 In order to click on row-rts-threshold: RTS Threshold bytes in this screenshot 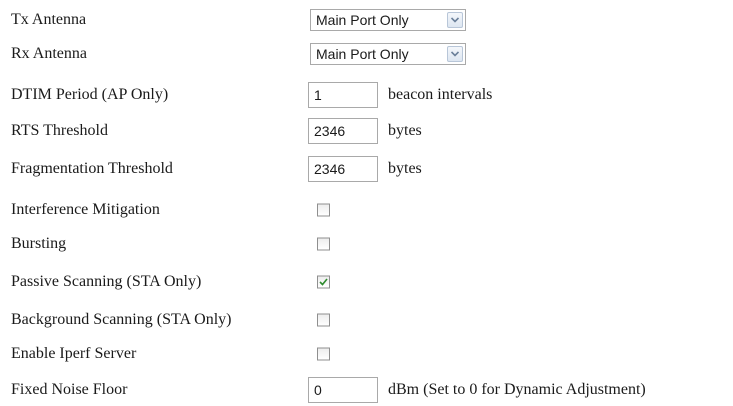, I will do `click(366, 131)`.